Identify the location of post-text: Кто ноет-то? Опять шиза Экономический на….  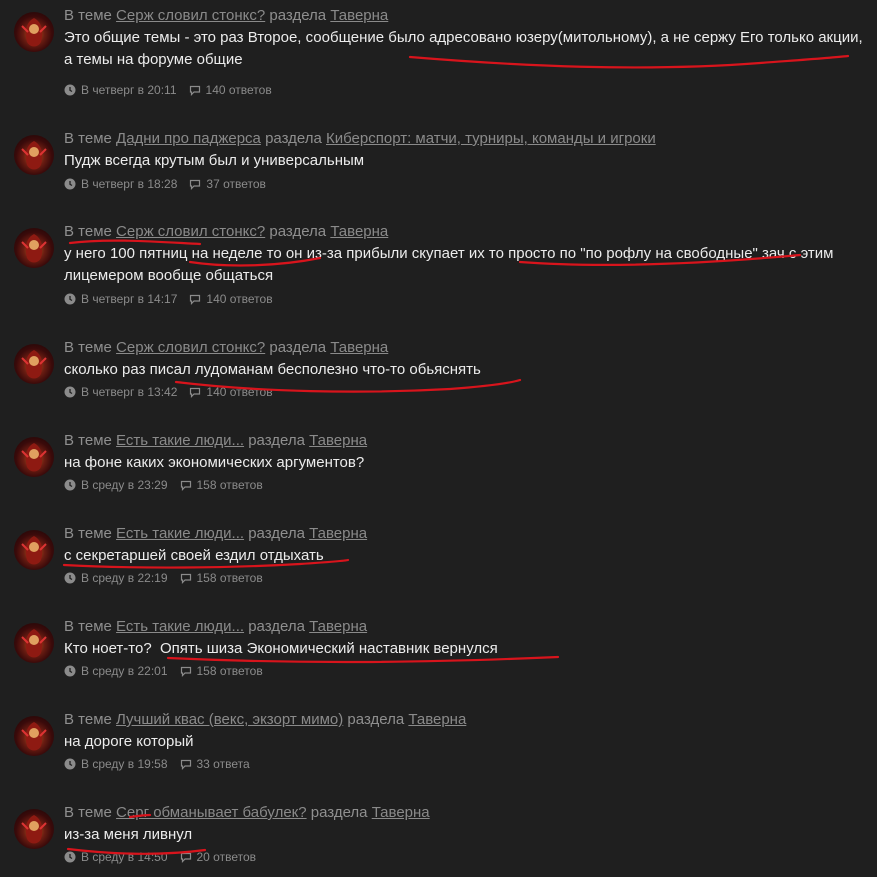
(281, 648).